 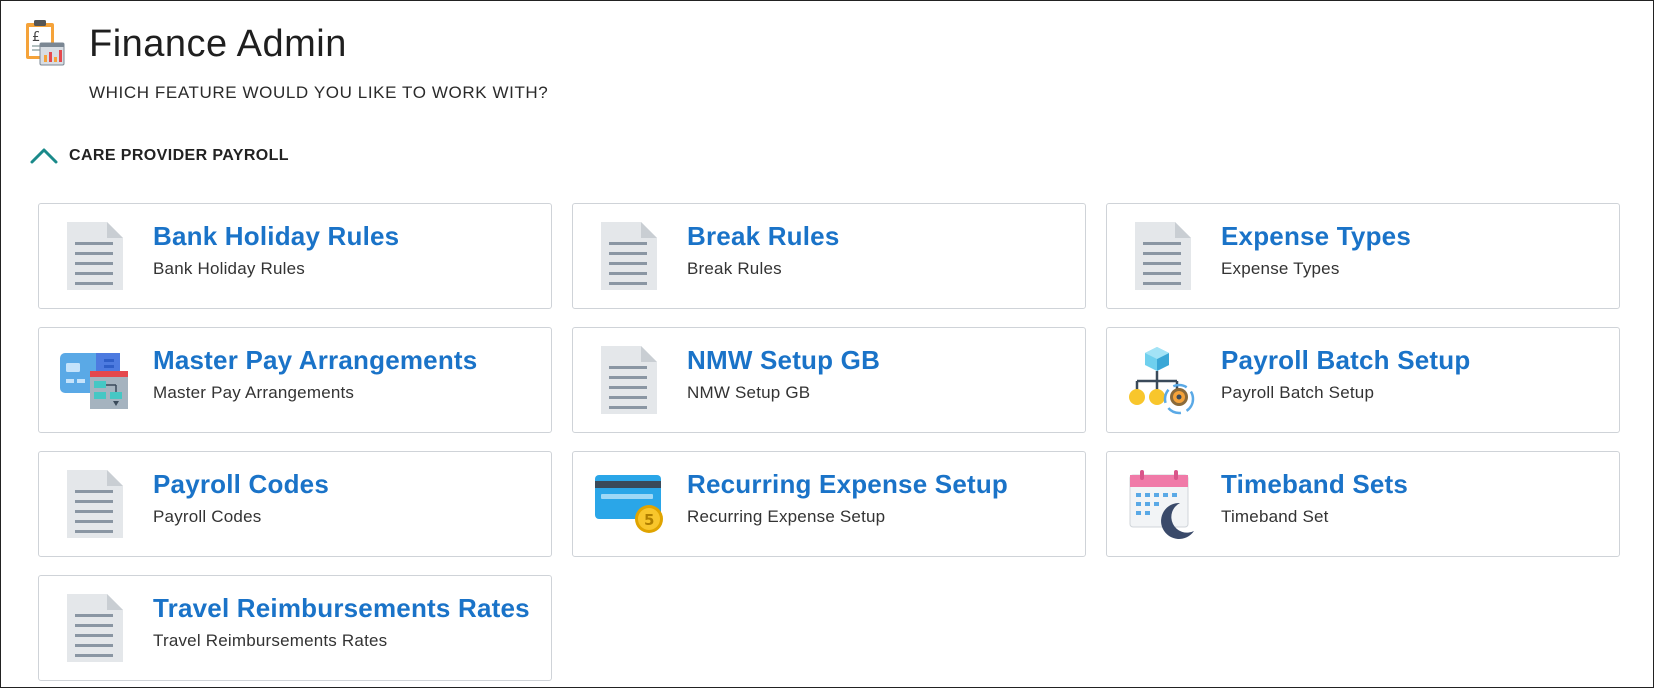 What do you see at coordinates (629, 504) in the screenshot?
I see `credit-card-coin-icon: 5` at bounding box center [629, 504].